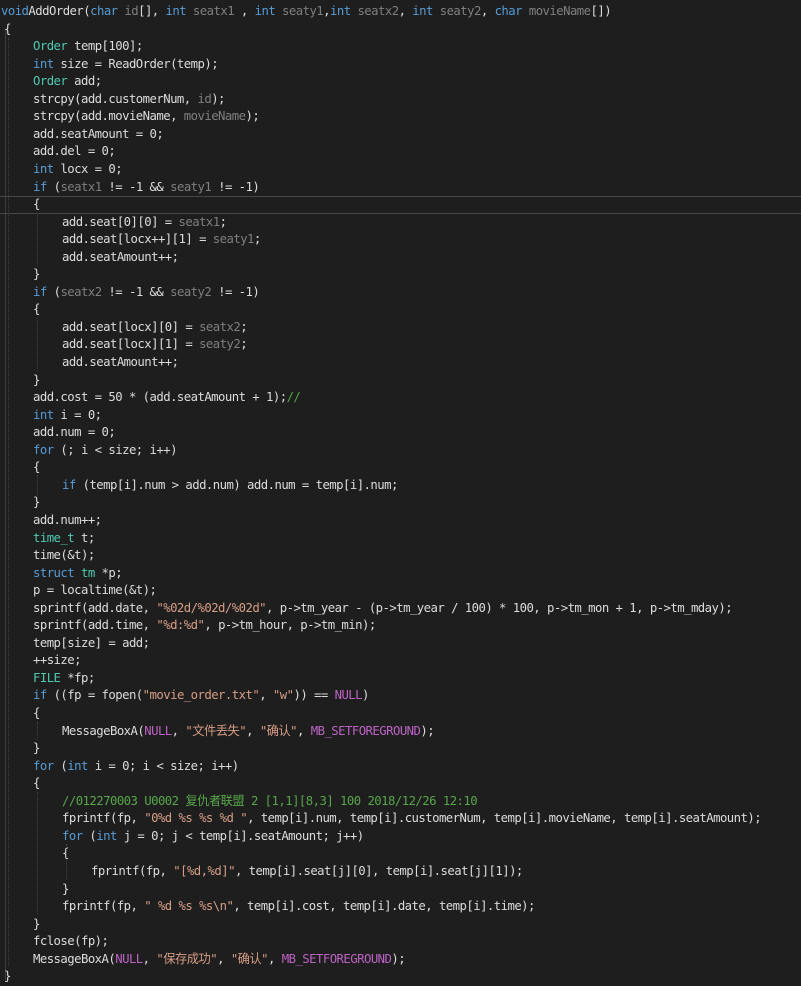 This screenshot has width=801, height=986. I want to click on code-line: Order temp[100];, so click(88, 47).